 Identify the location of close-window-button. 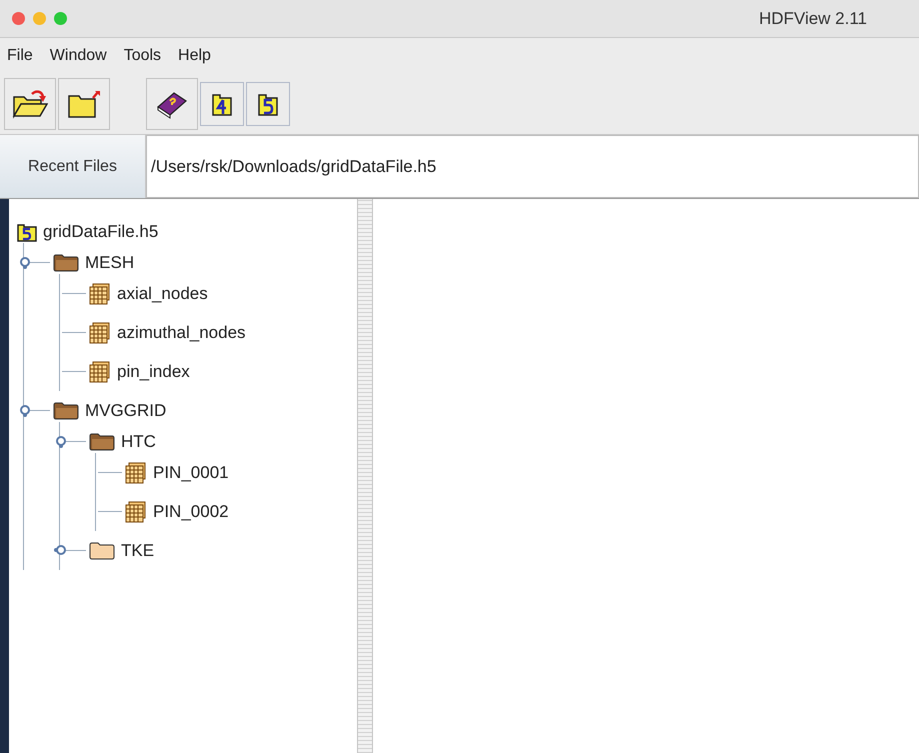
(18, 18).